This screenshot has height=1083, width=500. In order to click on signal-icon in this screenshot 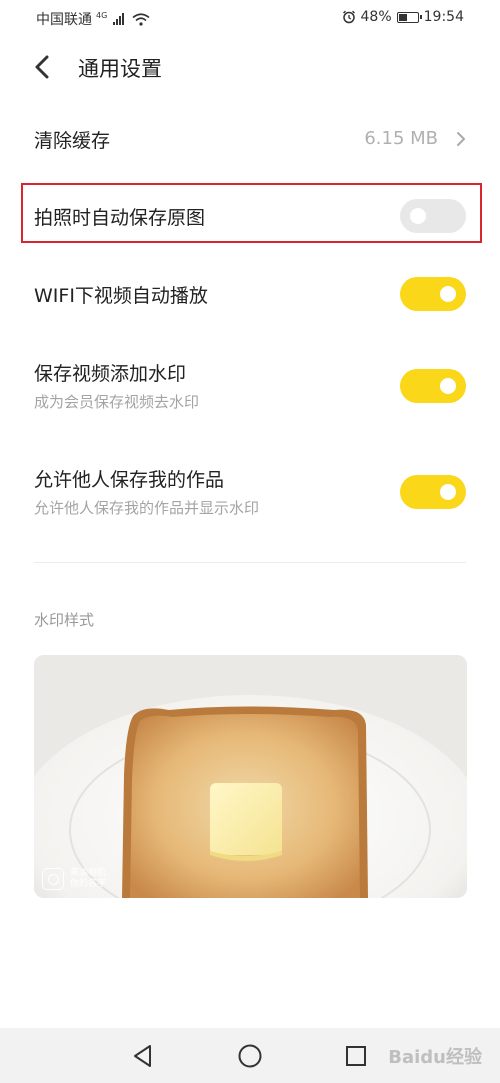, I will do `click(119, 19)`.